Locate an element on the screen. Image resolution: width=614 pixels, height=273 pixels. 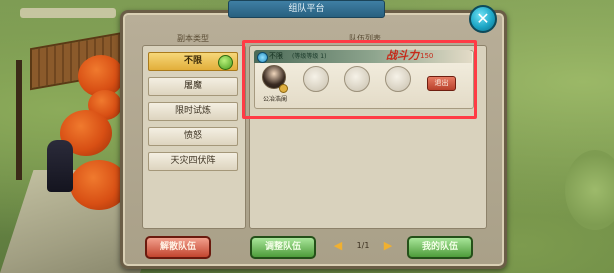
category-label: 天灾四伏阵 is located at coordinates (193, 161).